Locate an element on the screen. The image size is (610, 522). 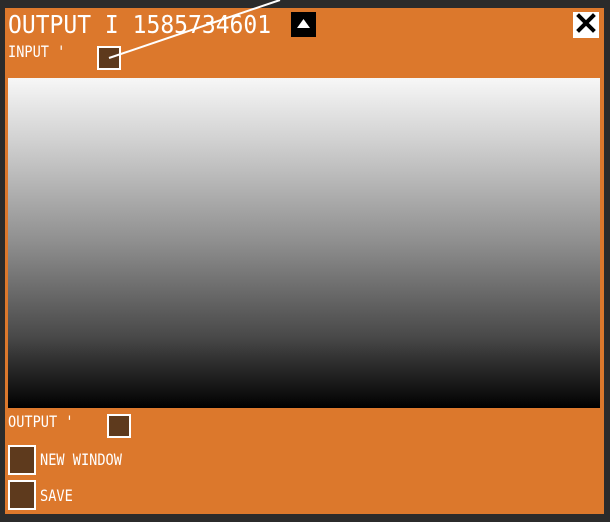
output-label: OUTPUT ' is located at coordinates (41, 421).